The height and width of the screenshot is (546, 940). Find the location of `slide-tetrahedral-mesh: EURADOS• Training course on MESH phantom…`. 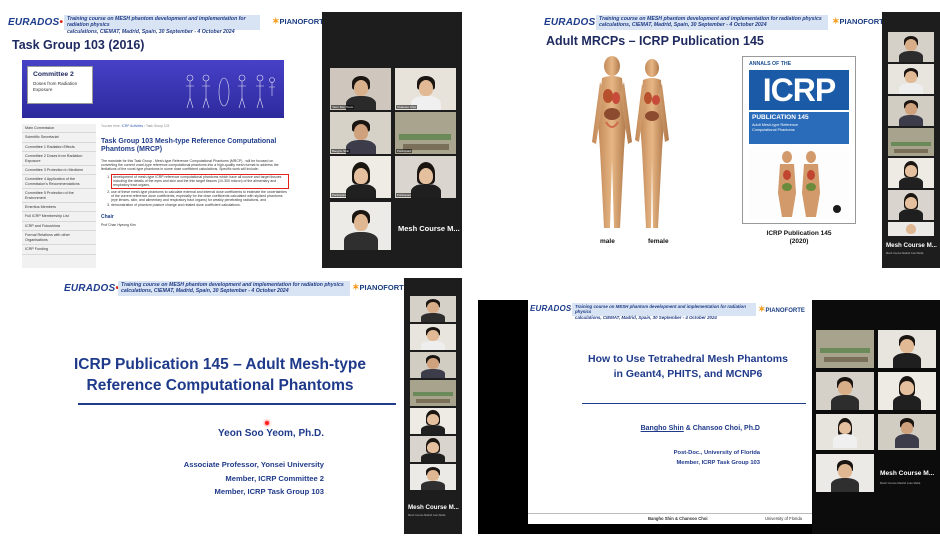

slide-tetrahedral-mesh: EURADOS• Training course on MESH phantom… is located at coordinates (670, 412).